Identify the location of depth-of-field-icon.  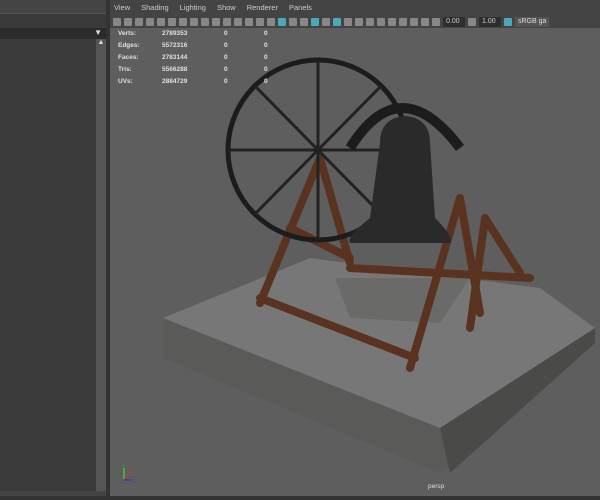
(381, 22).